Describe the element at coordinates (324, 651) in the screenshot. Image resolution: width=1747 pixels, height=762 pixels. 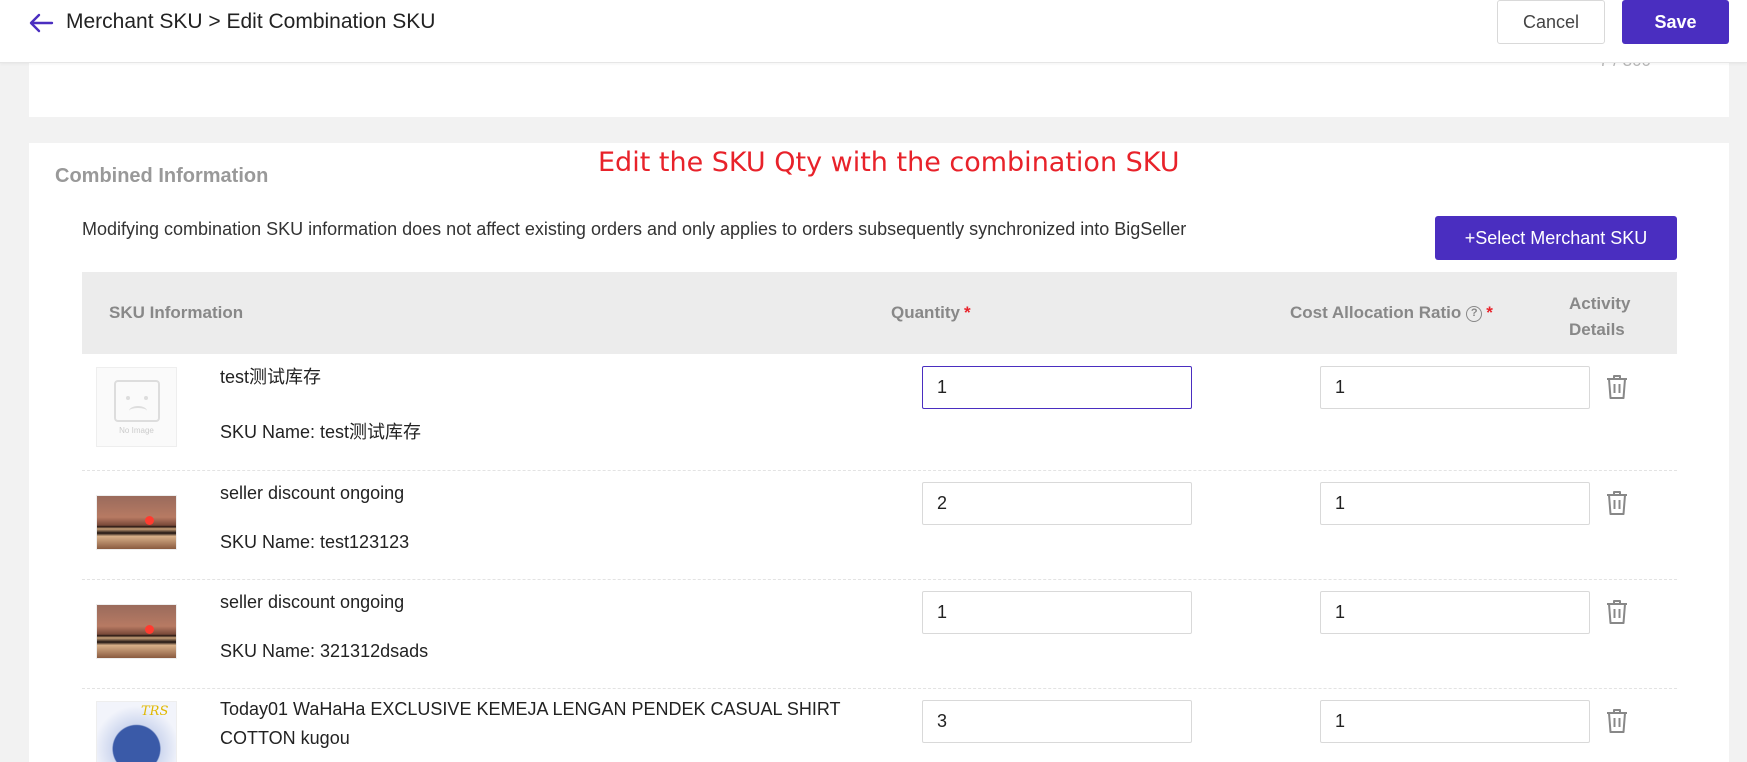
I see `sku-name: SKU Name: 321312dsads` at that location.